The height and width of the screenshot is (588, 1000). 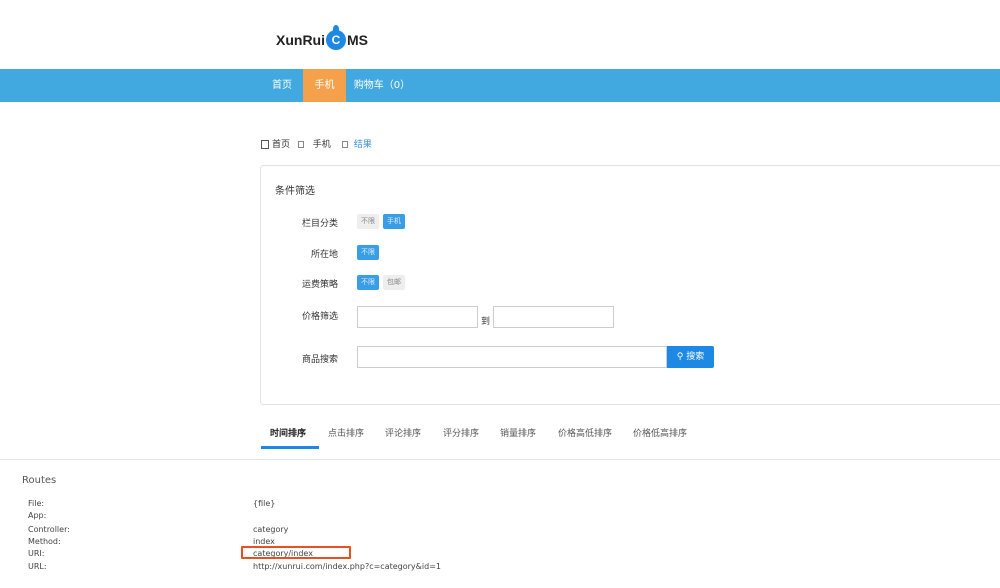 I want to click on category-option-any: 不限, so click(x=368, y=221).